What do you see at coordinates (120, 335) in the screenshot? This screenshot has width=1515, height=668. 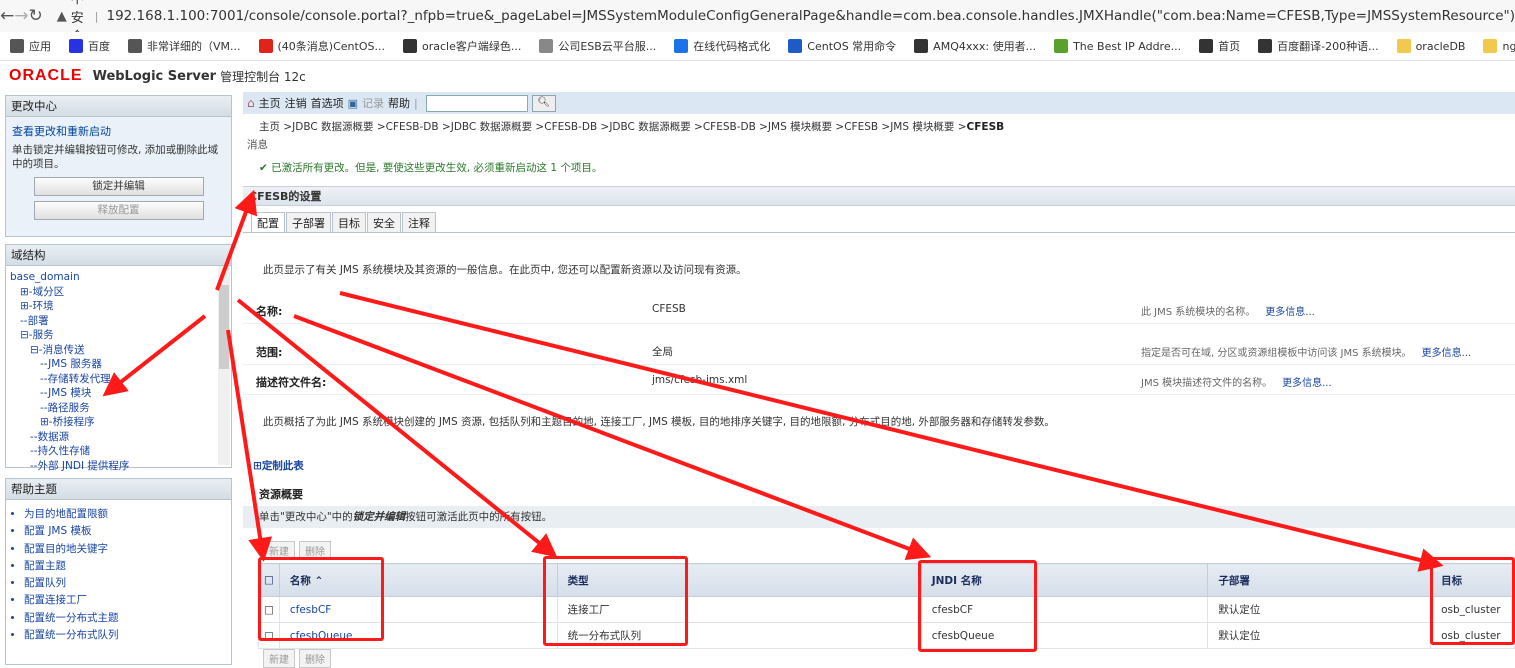 I see `tree-node: ⊟-服务` at bounding box center [120, 335].